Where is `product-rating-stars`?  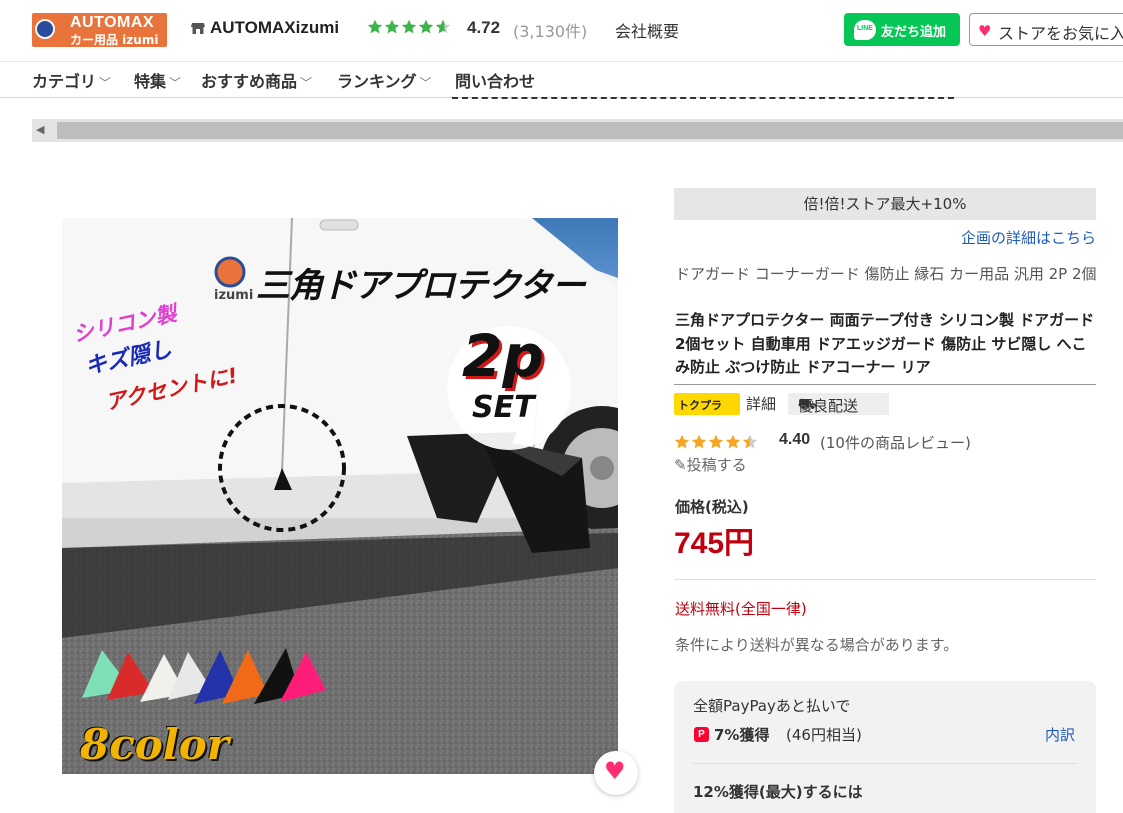 product-rating-stars is located at coordinates (716, 442).